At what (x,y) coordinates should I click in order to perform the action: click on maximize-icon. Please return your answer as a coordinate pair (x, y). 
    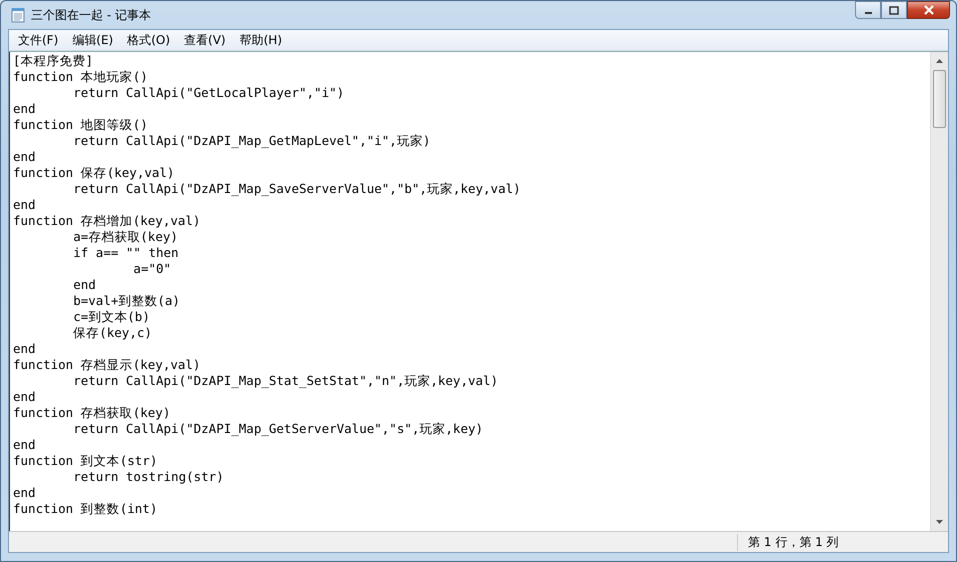
    Looking at the image, I should click on (894, 10).